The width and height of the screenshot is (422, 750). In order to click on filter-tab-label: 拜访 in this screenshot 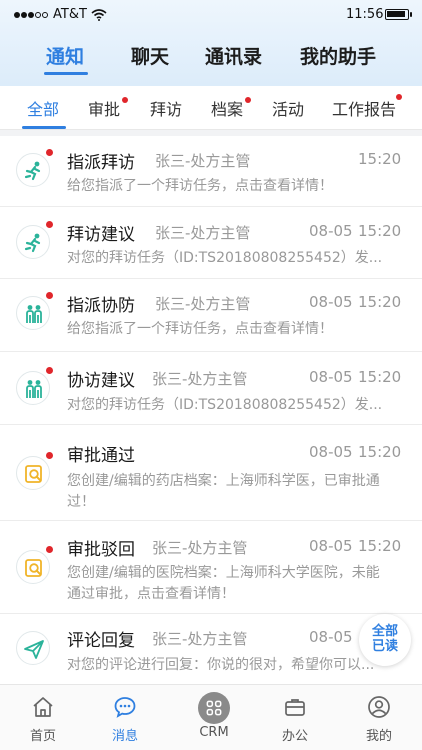, I will do `click(166, 109)`.